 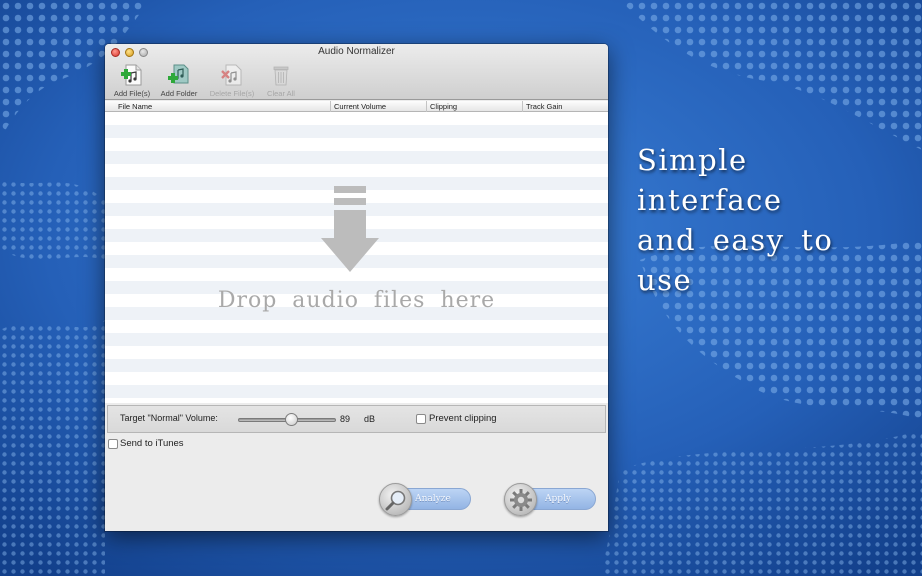 I want to click on magnifier-icon, so click(x=395, y=500).